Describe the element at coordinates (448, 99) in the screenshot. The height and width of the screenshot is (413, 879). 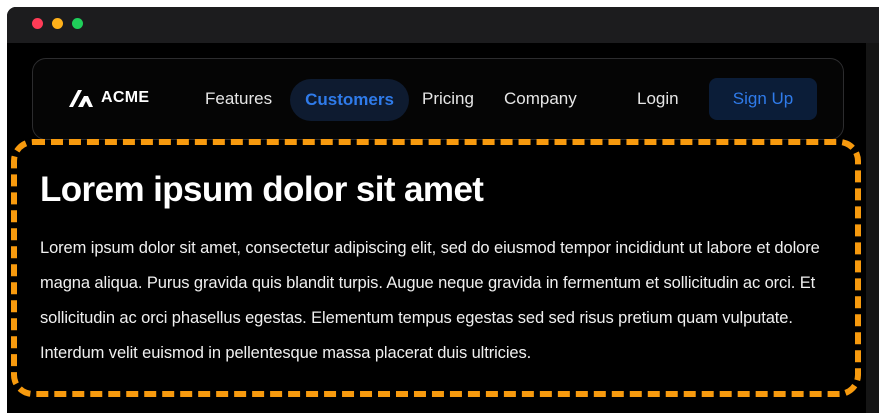
I see `nav-link-pricing: Pricing` at that location.